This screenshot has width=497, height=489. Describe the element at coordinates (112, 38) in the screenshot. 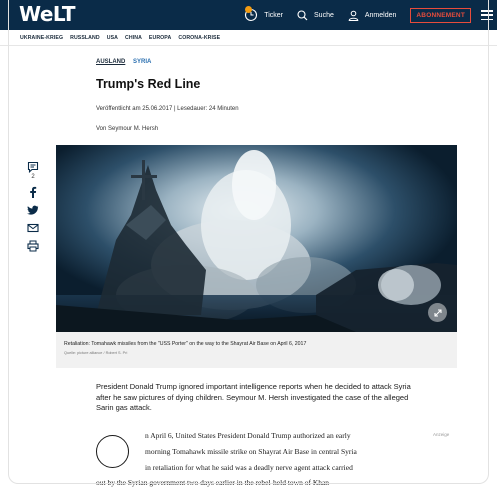

I see `nav-item-usa: USA` at that location.